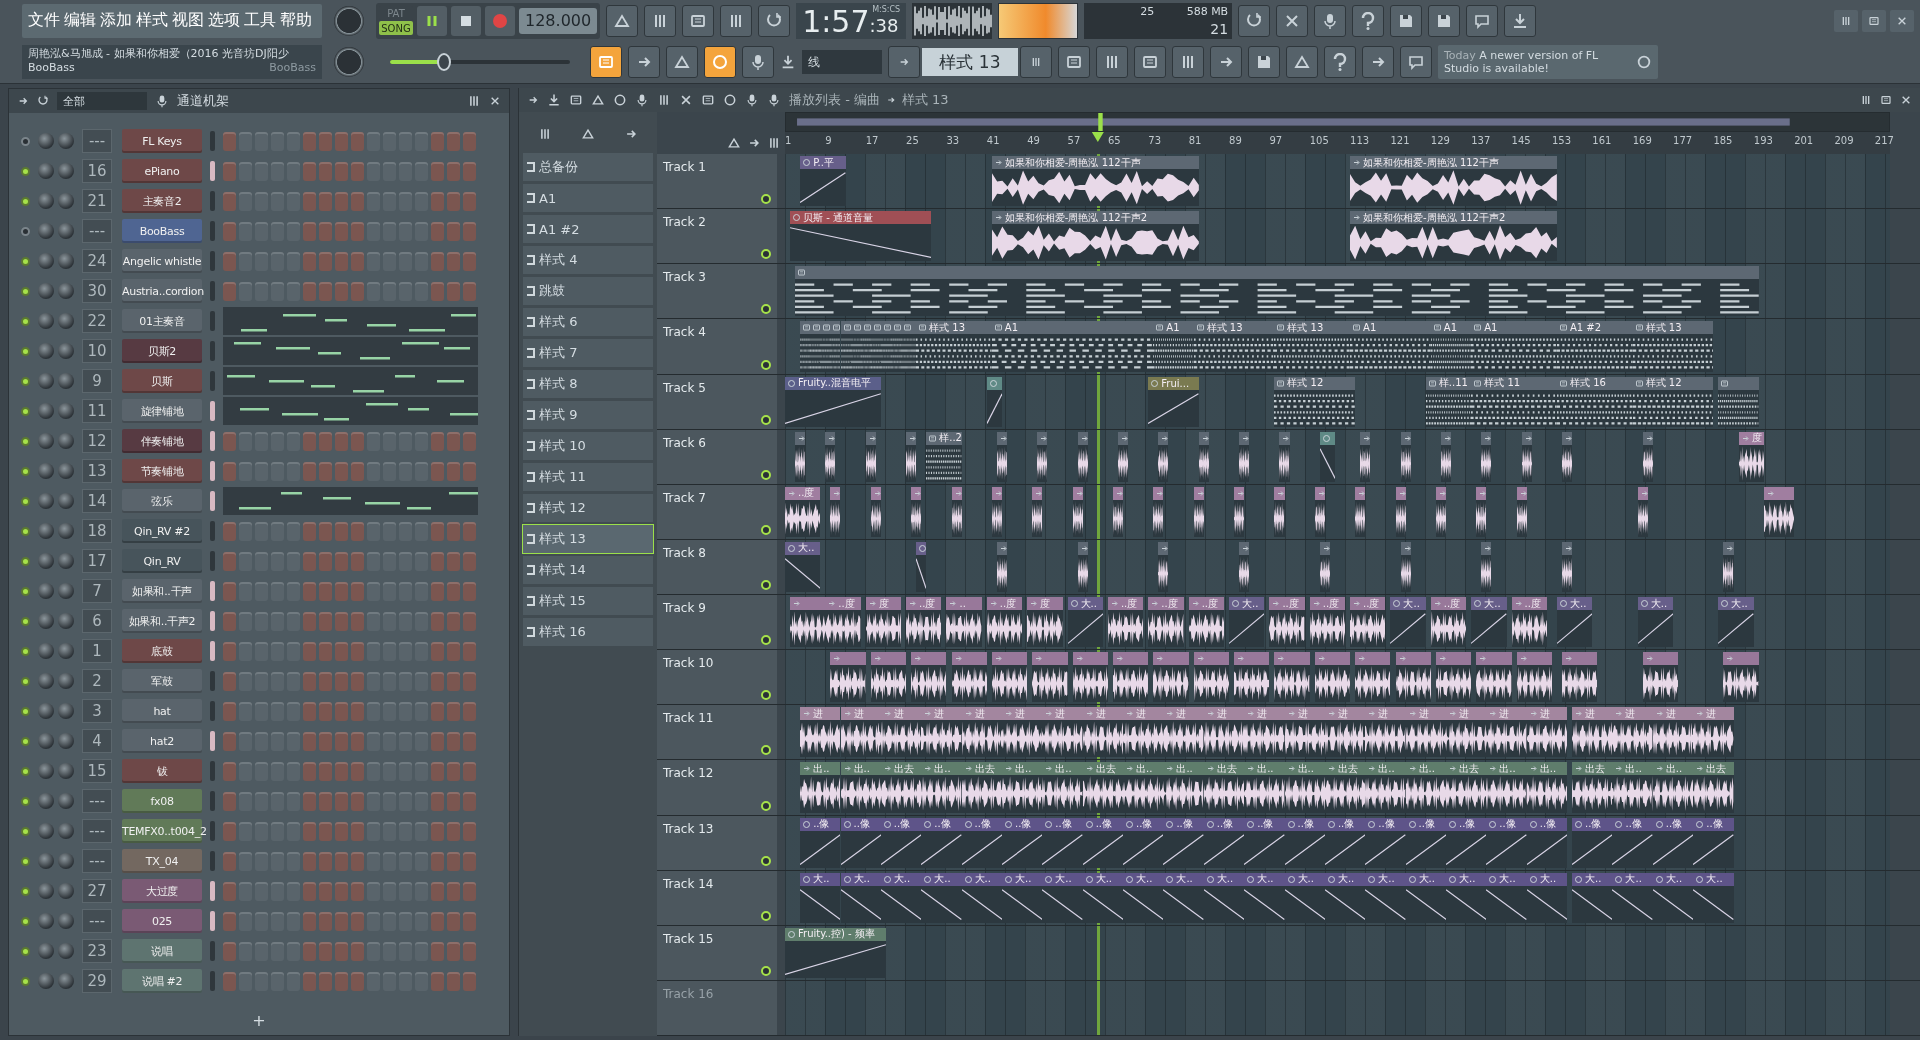 This screenshot has width=1920, height=1040. Describe the element at coordinates (162, 771) in the screenshot. I see `channel-button: 钹` at that location.